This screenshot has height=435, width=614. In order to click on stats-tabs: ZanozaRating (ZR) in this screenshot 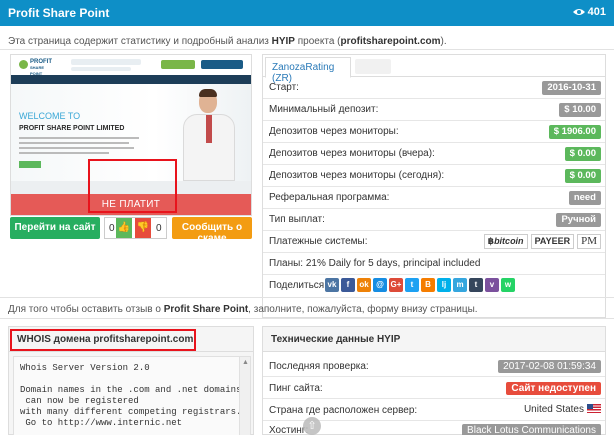, I will do `click(434, 69)`.